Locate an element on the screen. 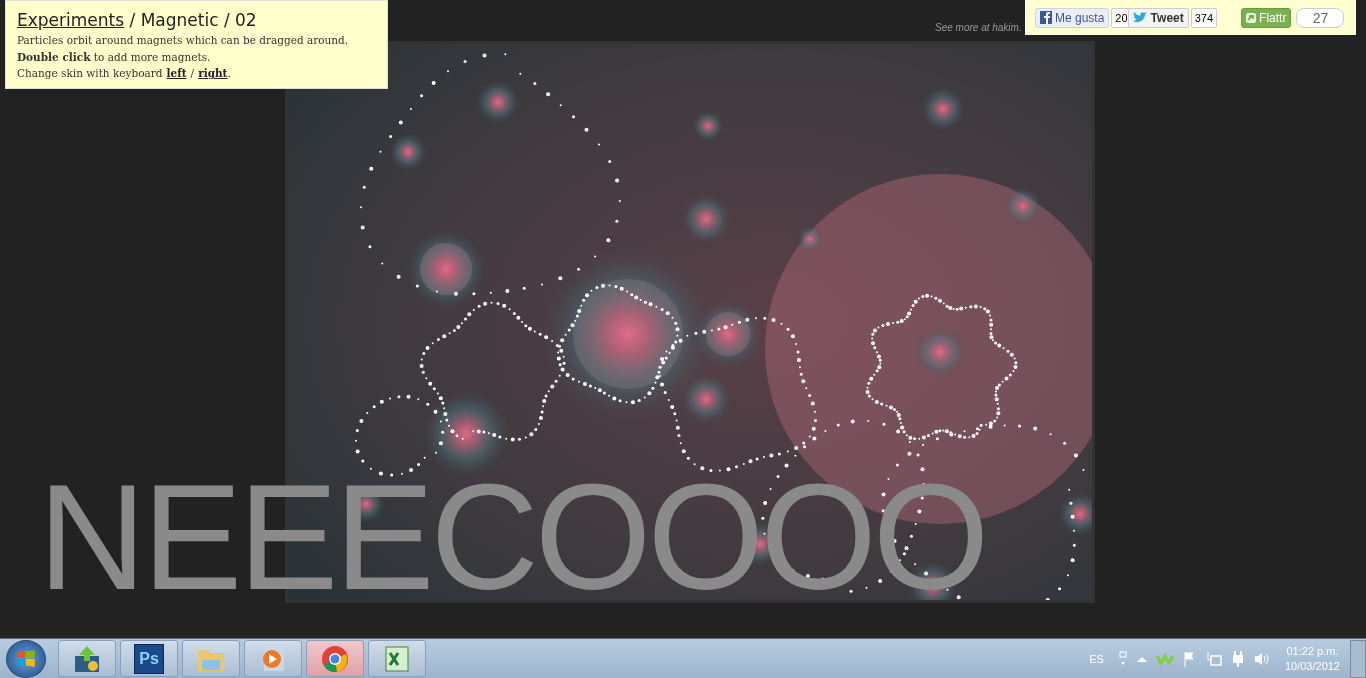 The height and width of the screenshot is (678, 1366). tweet-button: Tweet is located at coordinates (1158, 17).